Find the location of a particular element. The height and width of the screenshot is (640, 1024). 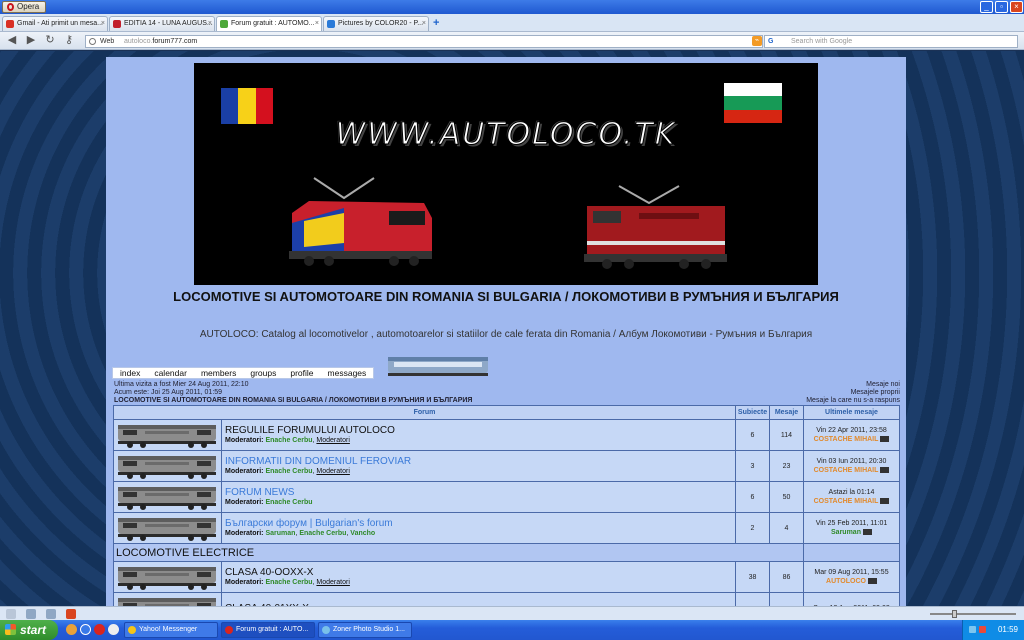

romanian-locomotive-image is located at coordinates (360, 221).